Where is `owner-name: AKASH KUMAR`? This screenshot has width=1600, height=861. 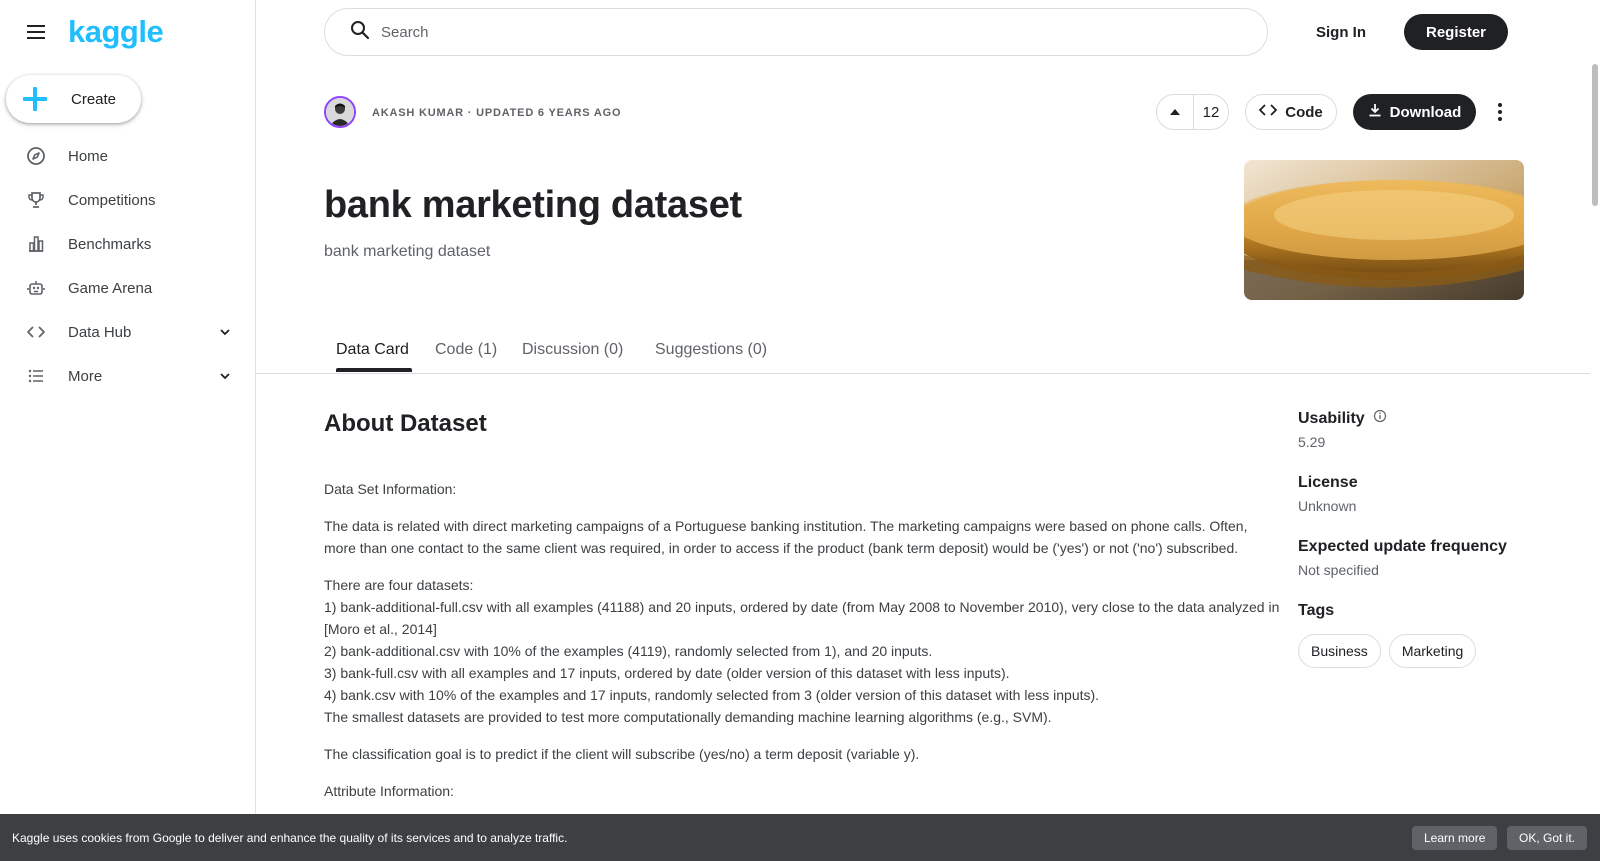
owner-name: AKASH KUMAR is located at coordinates (418, 113).